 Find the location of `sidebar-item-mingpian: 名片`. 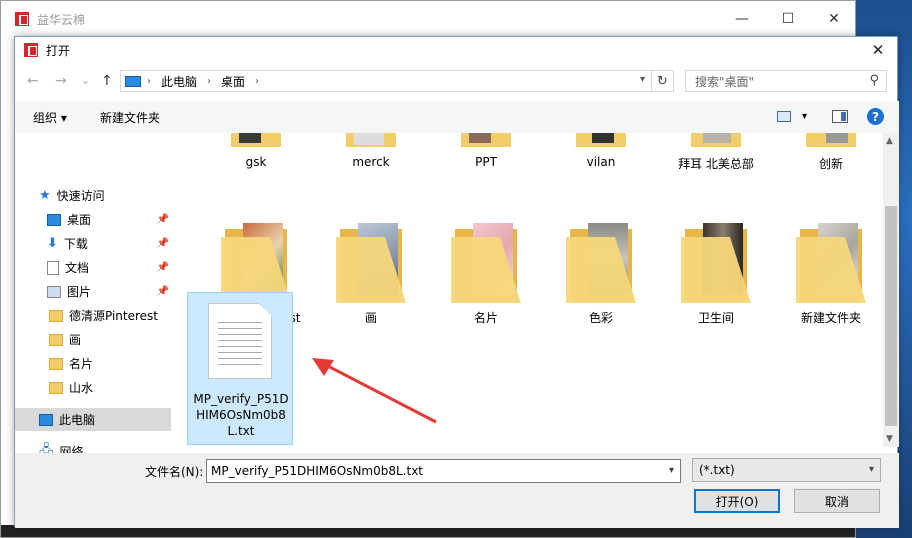

sidebar-item-mingpian: 名片 is located at coordinates (111, 363).